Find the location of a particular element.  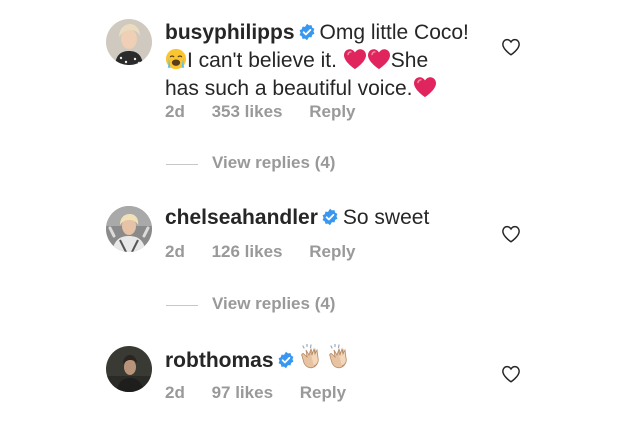

comment-meta: 2d 126 likes Reply is located at coordinates (260, 252).